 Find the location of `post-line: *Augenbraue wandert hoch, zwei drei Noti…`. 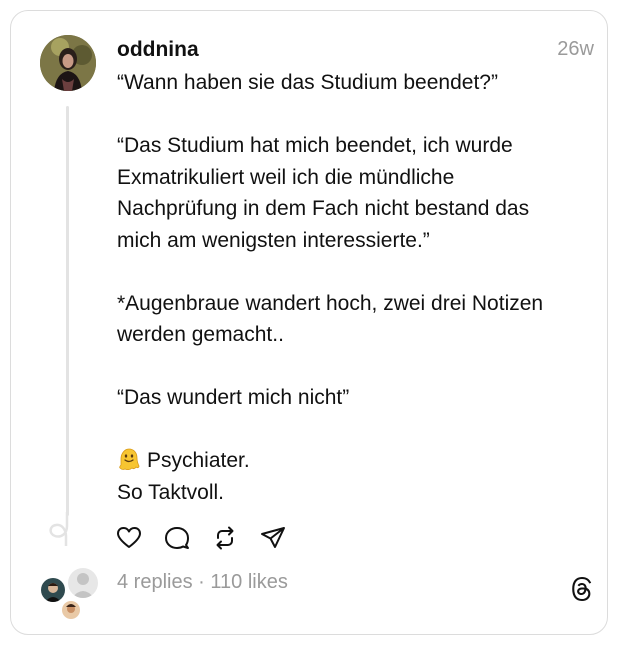

post-line: *Augenbraue wandert hoch, zwei drei Noti… is located at coordinates (330, 303).